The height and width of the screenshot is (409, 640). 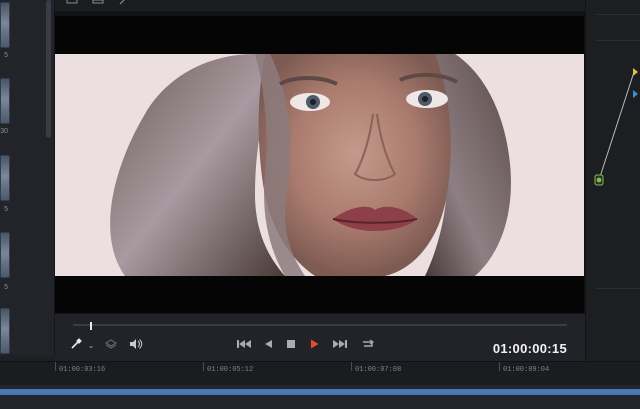 I want to click on media-label: 30, so click(x=4, y=131).